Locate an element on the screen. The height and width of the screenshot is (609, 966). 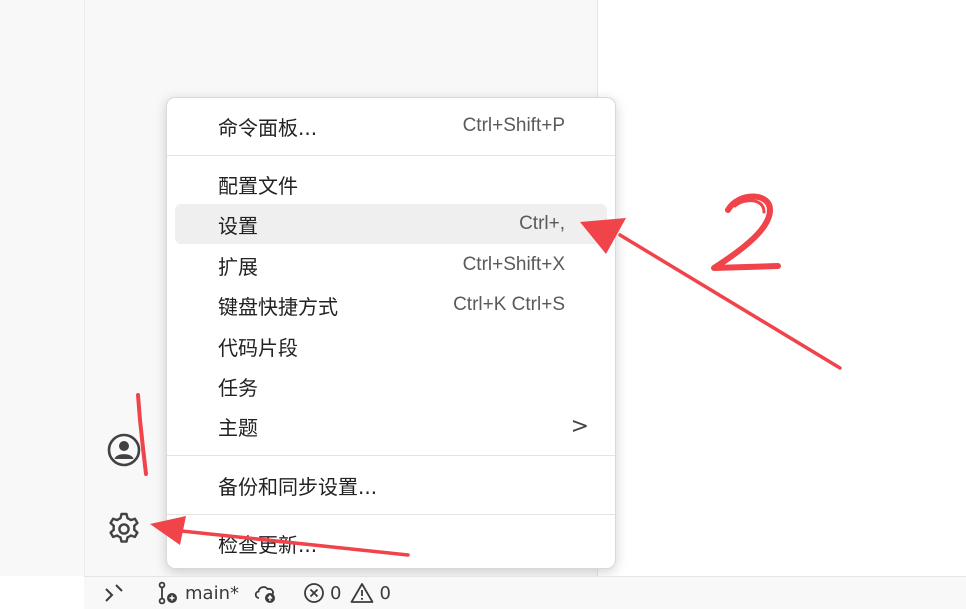
menu-item-shortcut: Ctrl+Shift+X is located at coordinates (513, 264).